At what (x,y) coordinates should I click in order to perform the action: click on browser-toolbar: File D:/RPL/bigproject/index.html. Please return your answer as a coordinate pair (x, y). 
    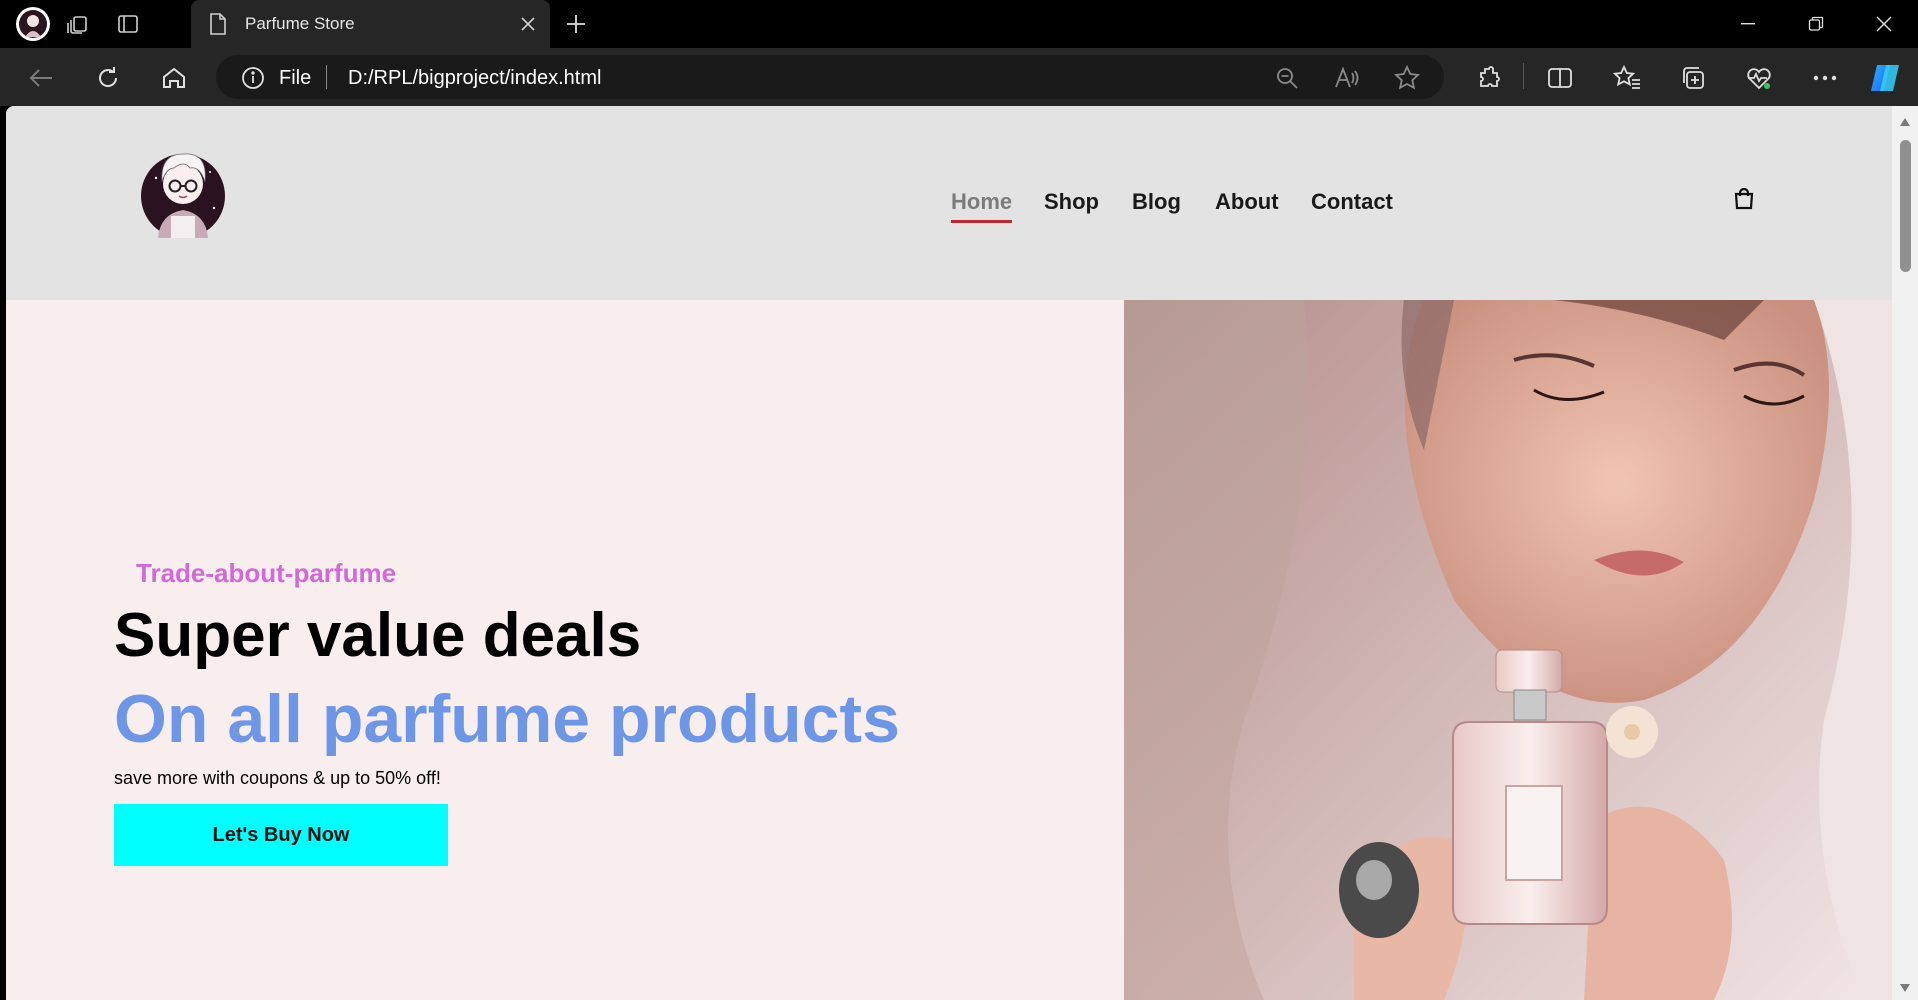
    Looking at the image, I should click on (959, 77).